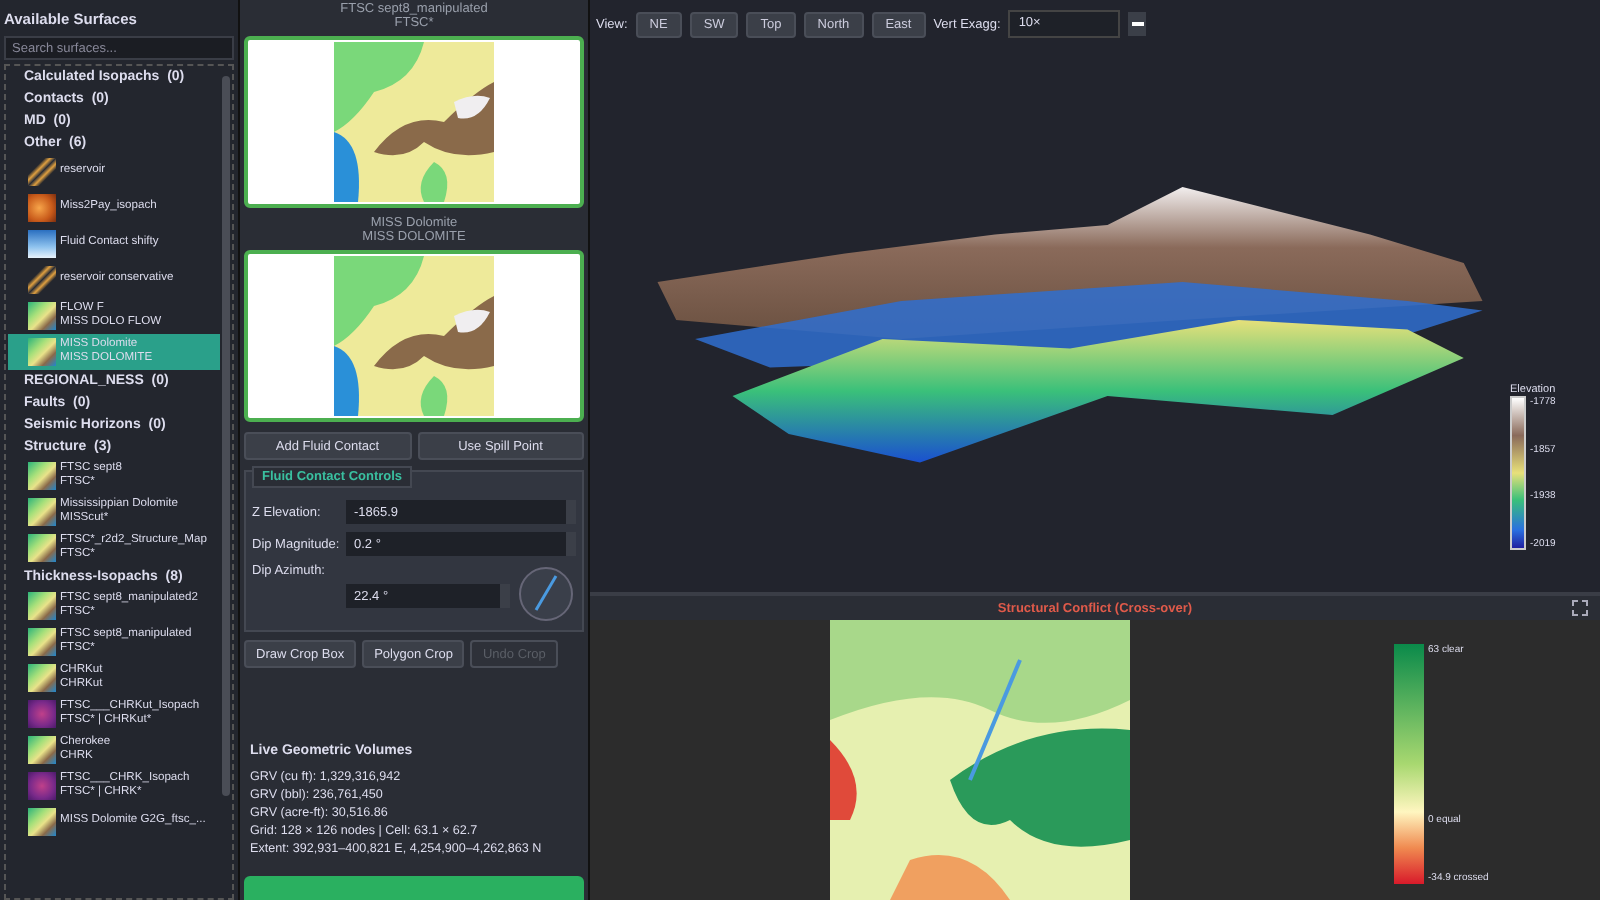 Image resolution: width=1600 pixels, height=900 pixels. I want to click on expand-icon, so click(1580, 608).